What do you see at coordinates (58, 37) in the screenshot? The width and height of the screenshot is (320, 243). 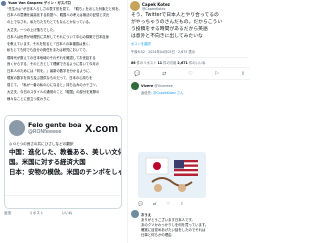 I see `text-line: 日本人は世界が地理的に共有してそれについて中心の構築で日本自身` at bounding box center [58, 37].